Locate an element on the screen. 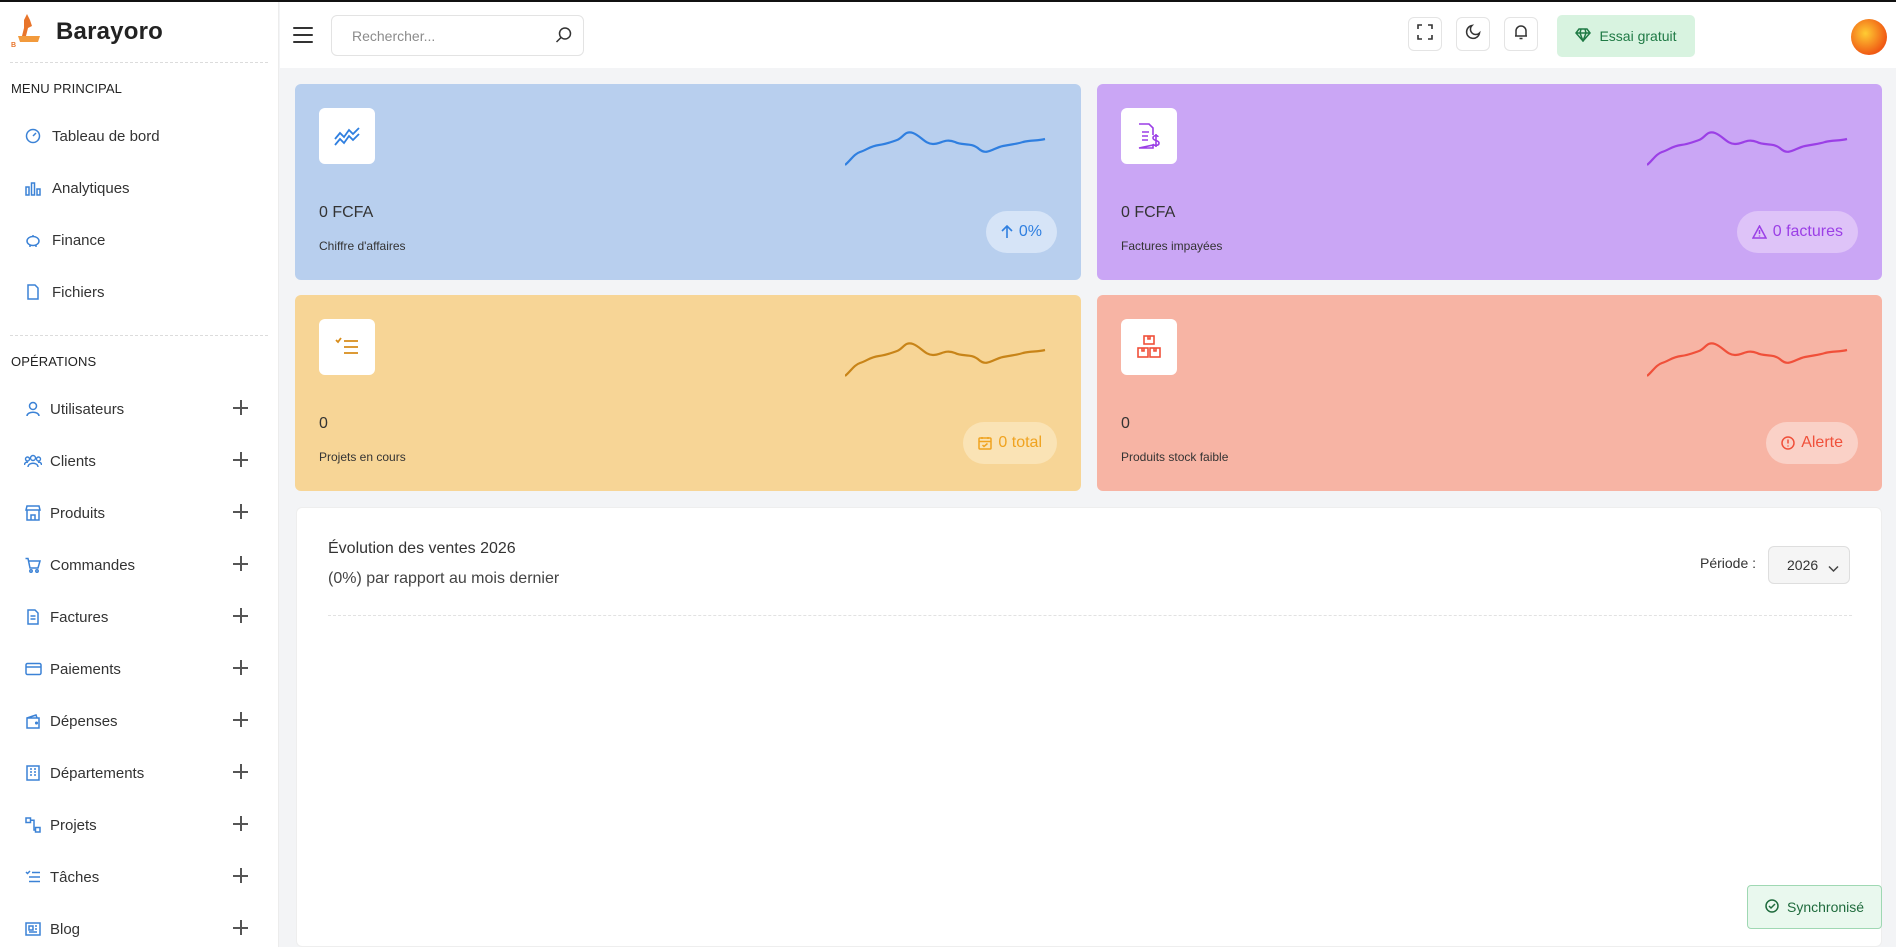  sidebar-item-label: Finance is located at coordinates (79, 240).